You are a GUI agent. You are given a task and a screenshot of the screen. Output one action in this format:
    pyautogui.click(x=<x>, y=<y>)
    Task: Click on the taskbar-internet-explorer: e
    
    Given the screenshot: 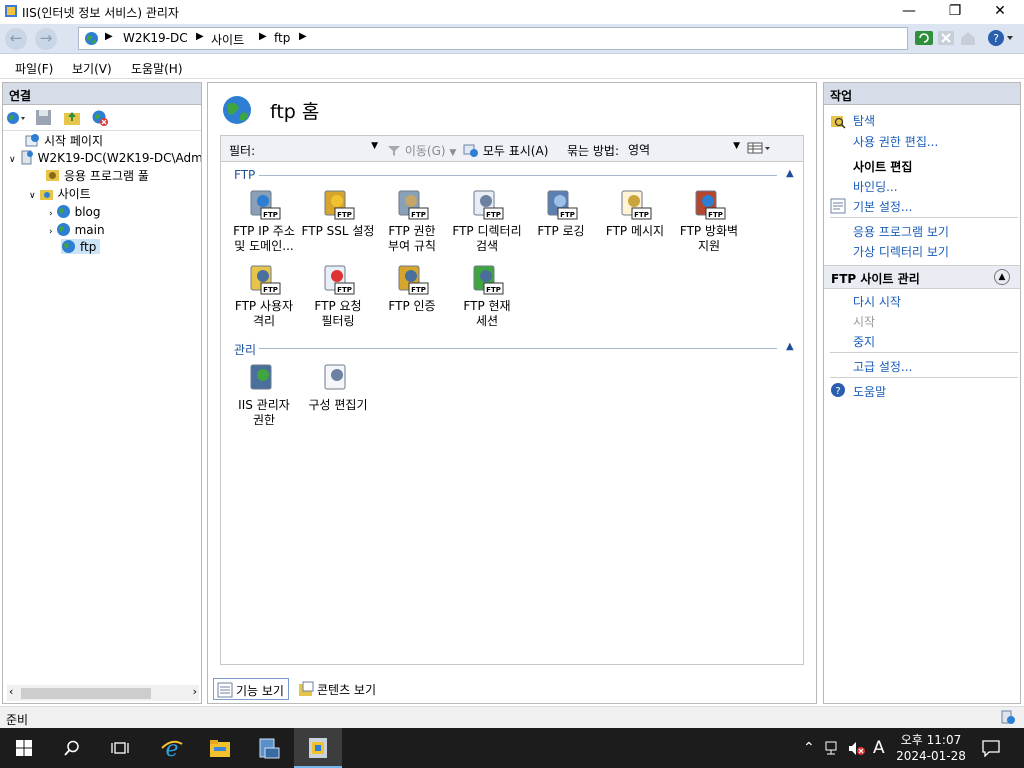 What is the action you would take?
    pyautogui.click(x=172, y=748)
    